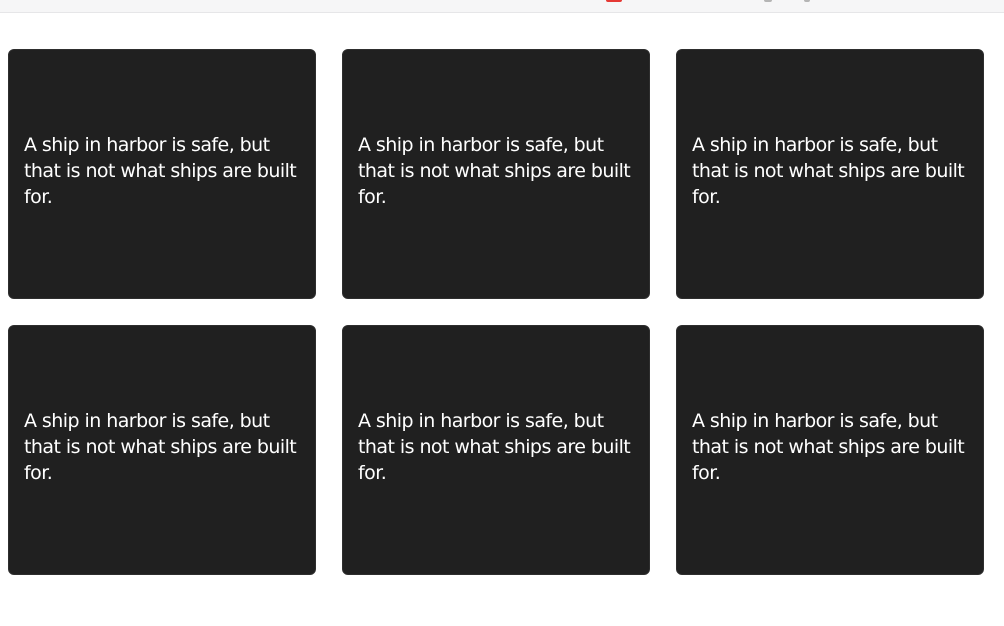  What do you see at coordinates (502, 6) in the screenshot?
I see `browser-toolbar-strip` at bounding box center [502, 6].